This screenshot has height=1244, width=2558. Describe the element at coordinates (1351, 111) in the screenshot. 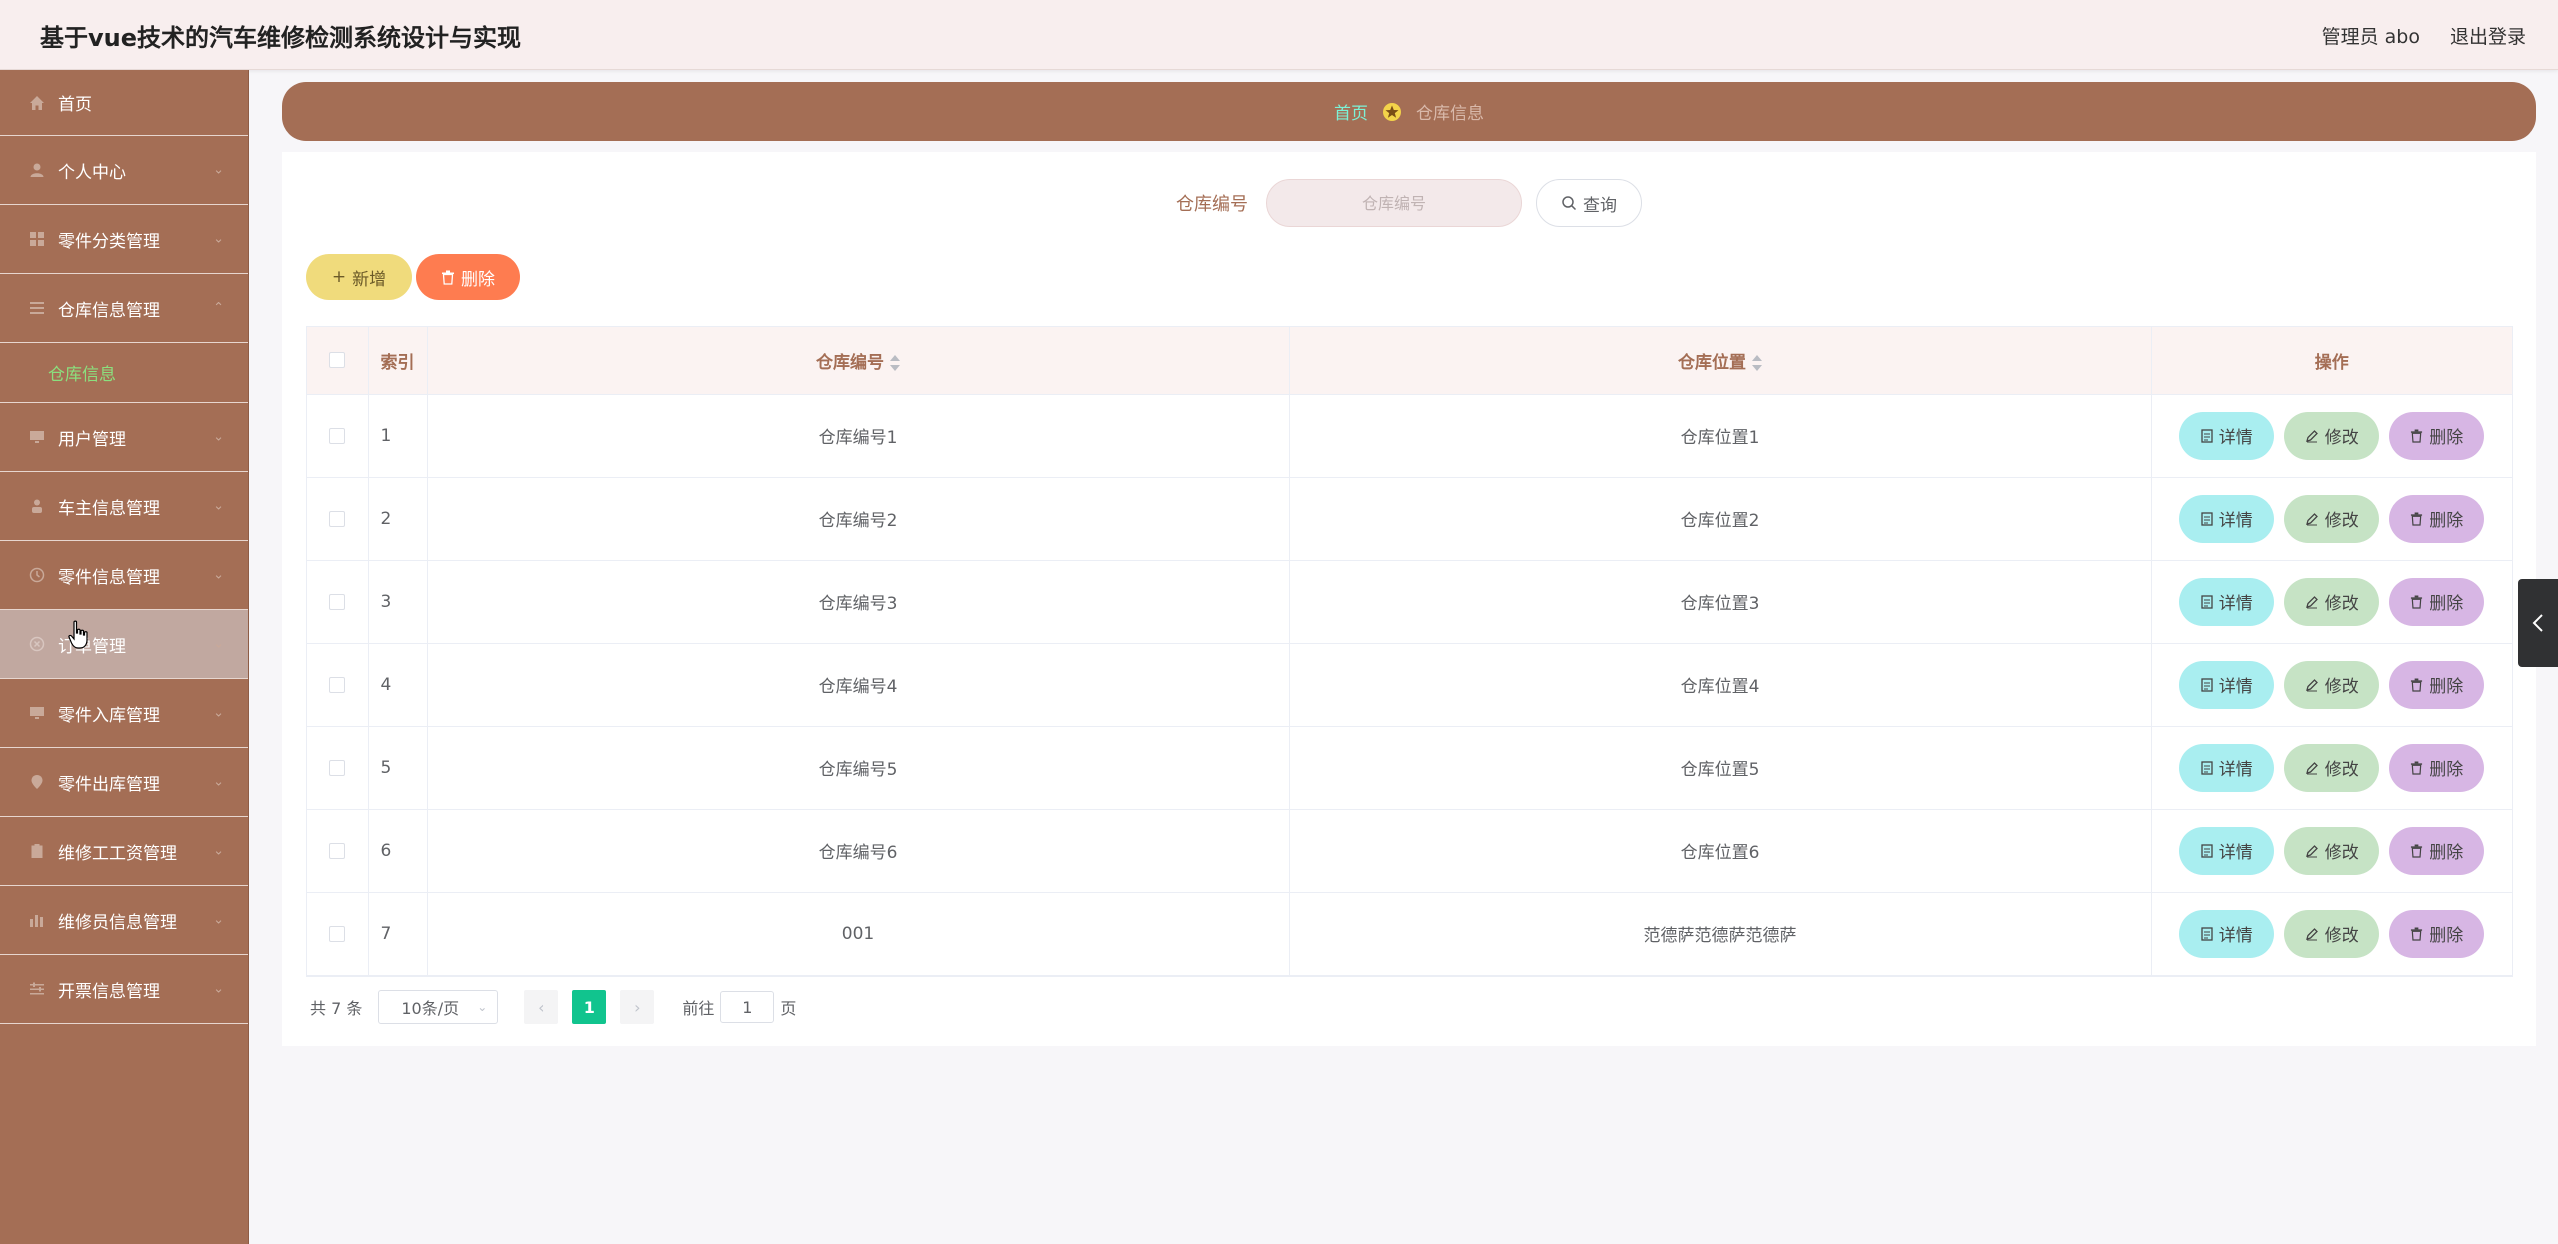

I see `breadcrumb-home: 首页` at that location.